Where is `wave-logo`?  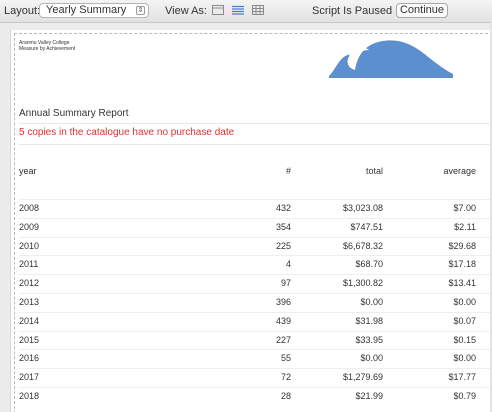 wave-logo is located at coordinates (391, 59).